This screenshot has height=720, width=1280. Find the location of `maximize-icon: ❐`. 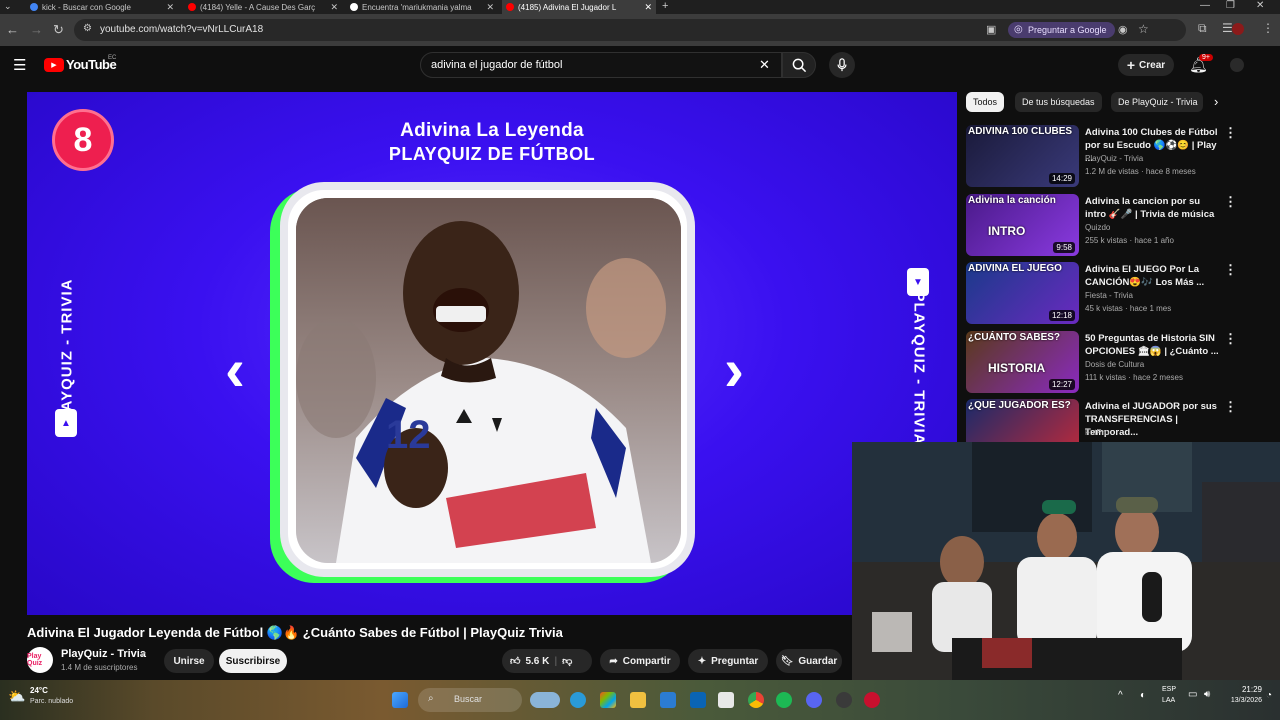

maximize-icon: ❐ is located at coordinates (1230, 5).